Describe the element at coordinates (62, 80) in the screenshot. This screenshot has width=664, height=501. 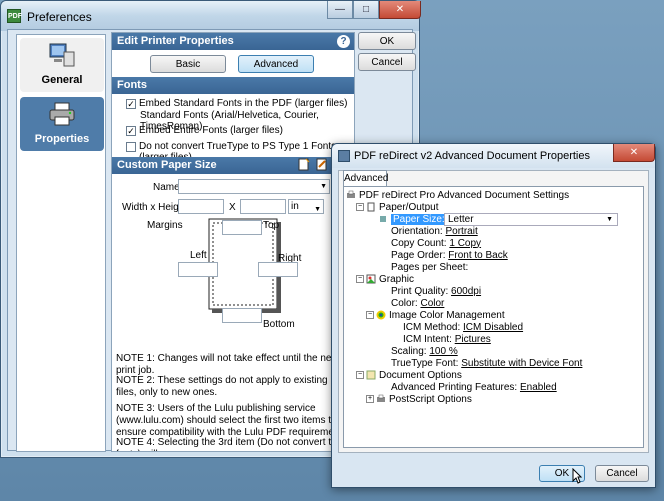
I see `sidebar-item-label: General` at that location.